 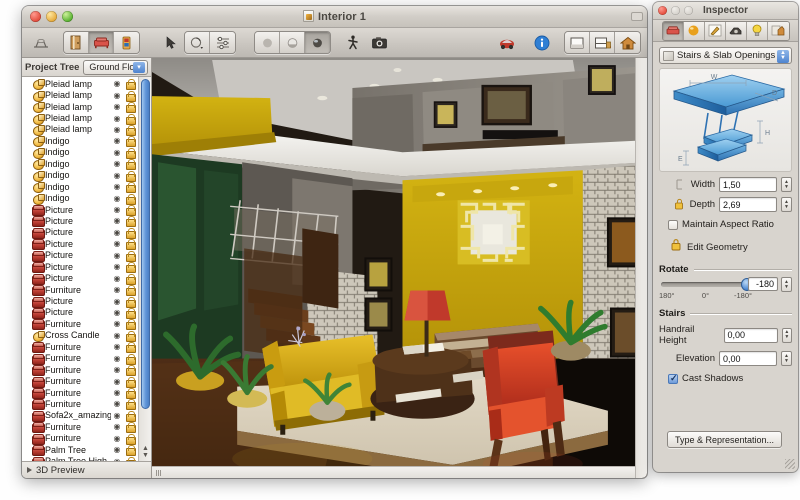 What do you see at coordinates (126, 42) in the screenshot?
I see `people-icon` at bounding box center [126, 42].